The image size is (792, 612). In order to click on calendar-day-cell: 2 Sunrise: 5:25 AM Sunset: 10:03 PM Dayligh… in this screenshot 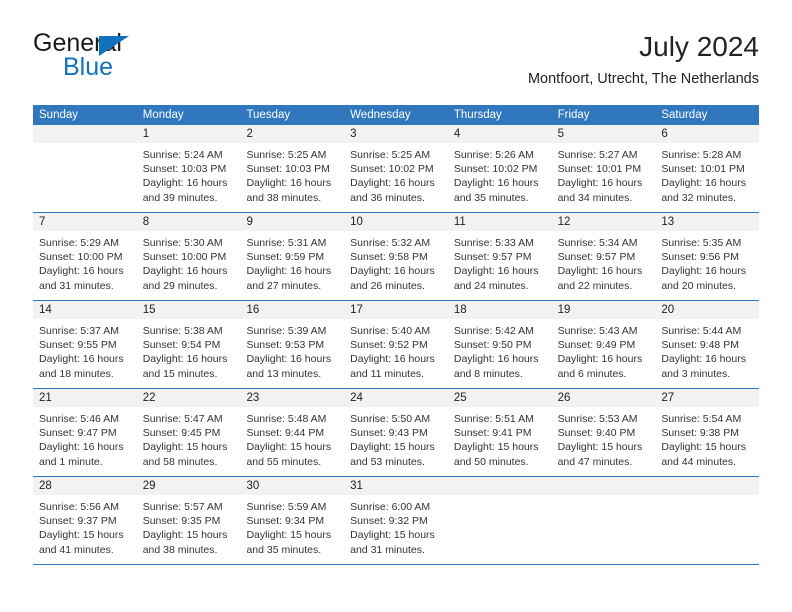, I will do `click(292, 168)`.